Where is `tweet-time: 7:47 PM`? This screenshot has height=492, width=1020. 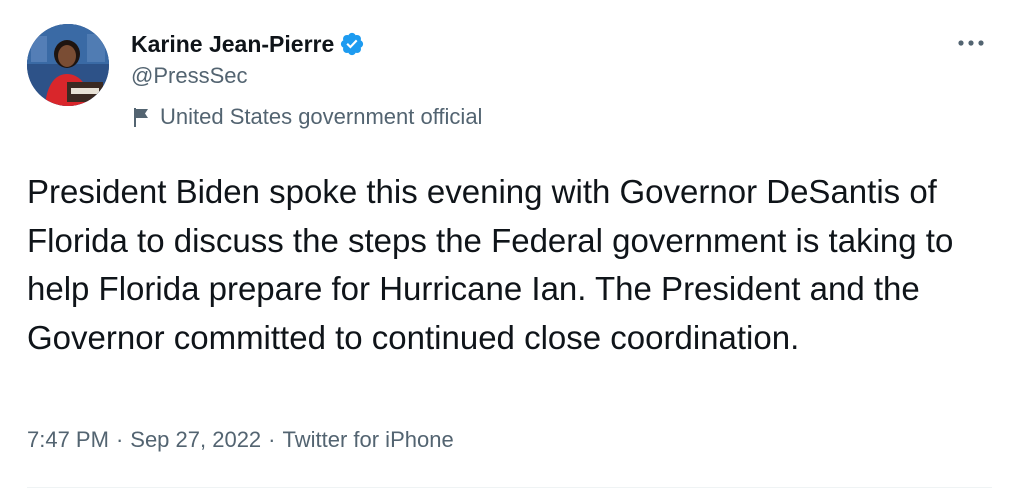
tweet-time: 7:47 PM is located at coordinates (68, 440).